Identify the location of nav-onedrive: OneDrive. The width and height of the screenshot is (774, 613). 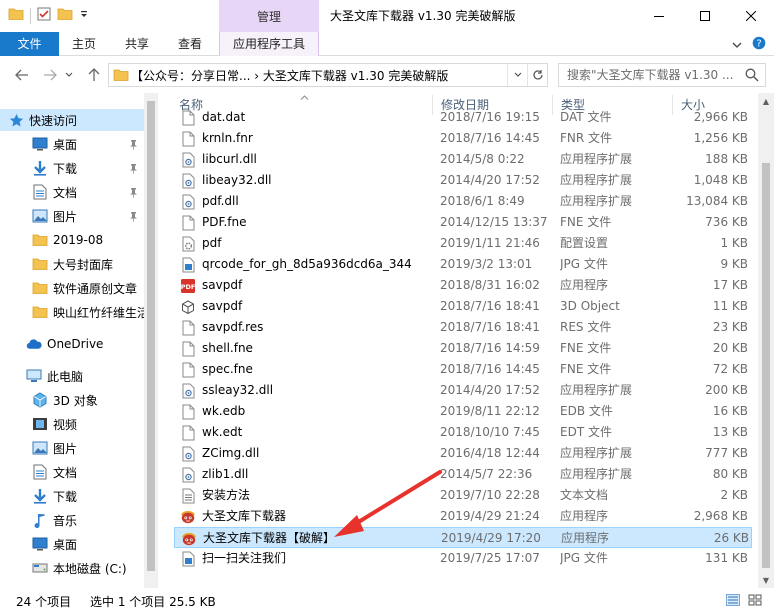
(72, 344).